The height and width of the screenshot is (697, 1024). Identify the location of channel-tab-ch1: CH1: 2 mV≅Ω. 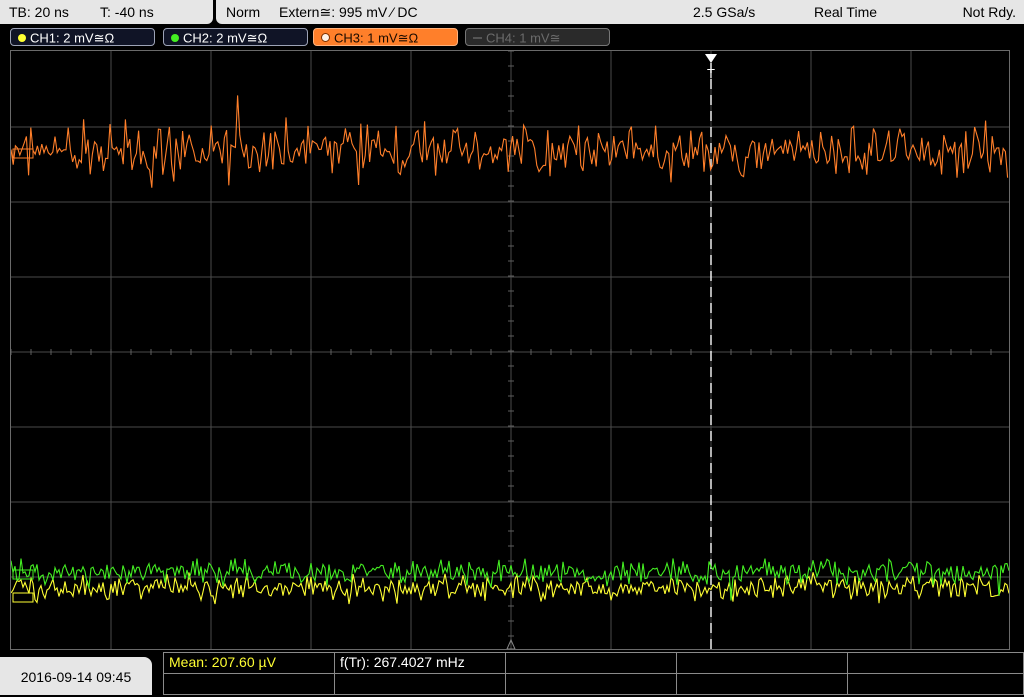
(82, 37).